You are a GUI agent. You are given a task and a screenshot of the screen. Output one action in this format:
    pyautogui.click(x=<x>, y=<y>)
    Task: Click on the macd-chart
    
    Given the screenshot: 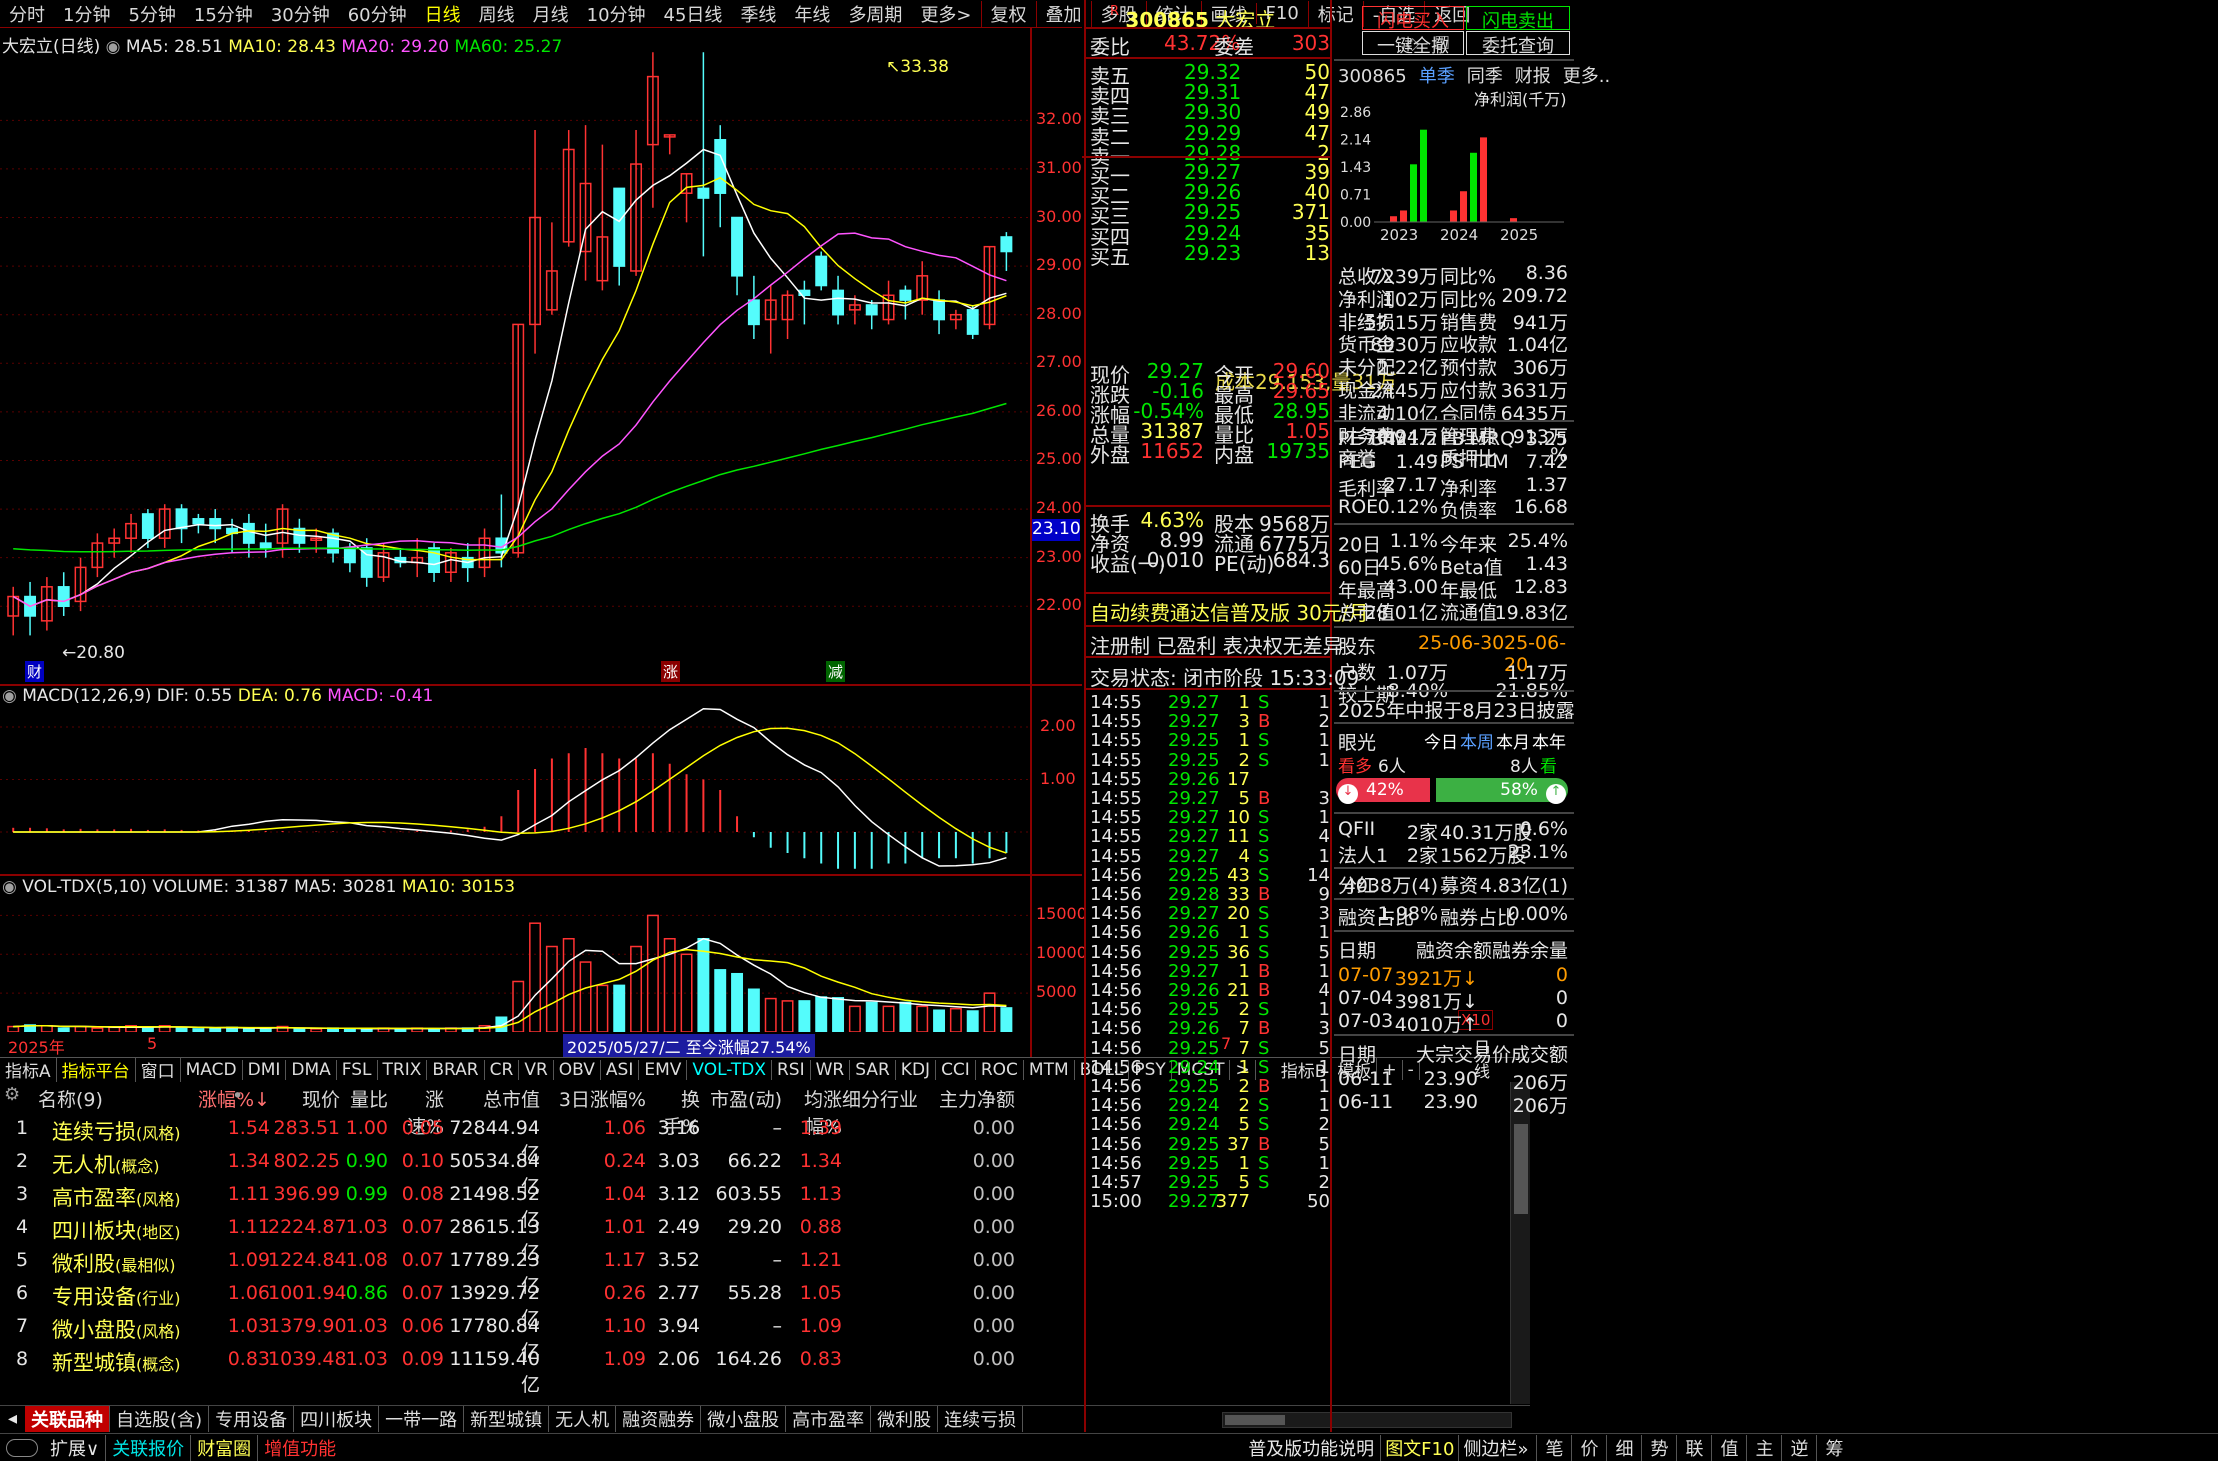 What is the action you would take?
    pyautogui.click(x=515, y=790)
    